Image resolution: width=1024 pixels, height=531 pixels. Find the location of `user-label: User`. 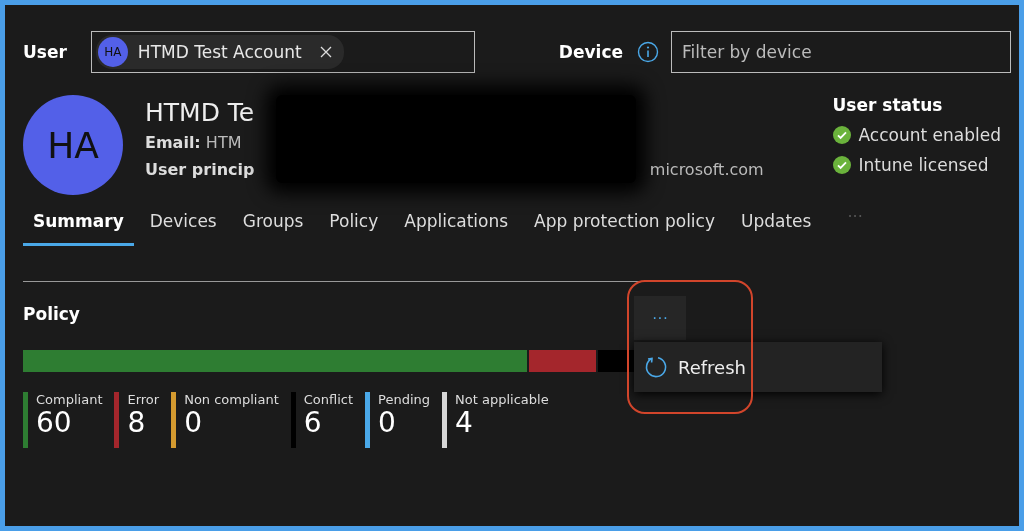

user-label: User is located at coordinates (45, 52).